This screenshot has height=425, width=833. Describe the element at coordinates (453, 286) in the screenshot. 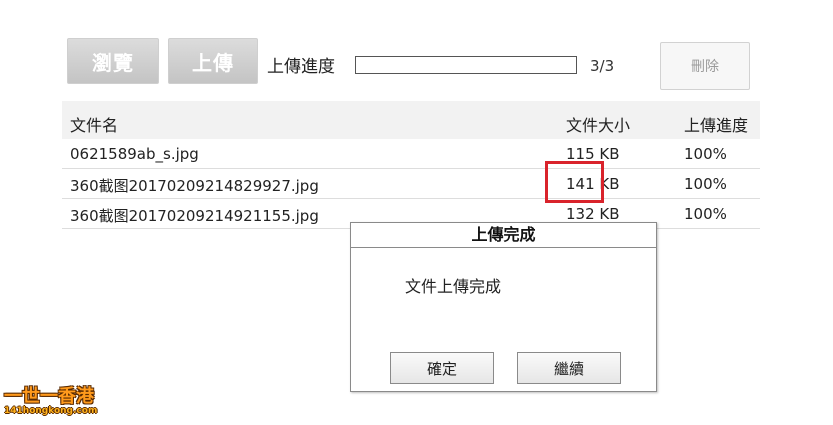

I see `dialog-message: 文件上傳完成` at that location.